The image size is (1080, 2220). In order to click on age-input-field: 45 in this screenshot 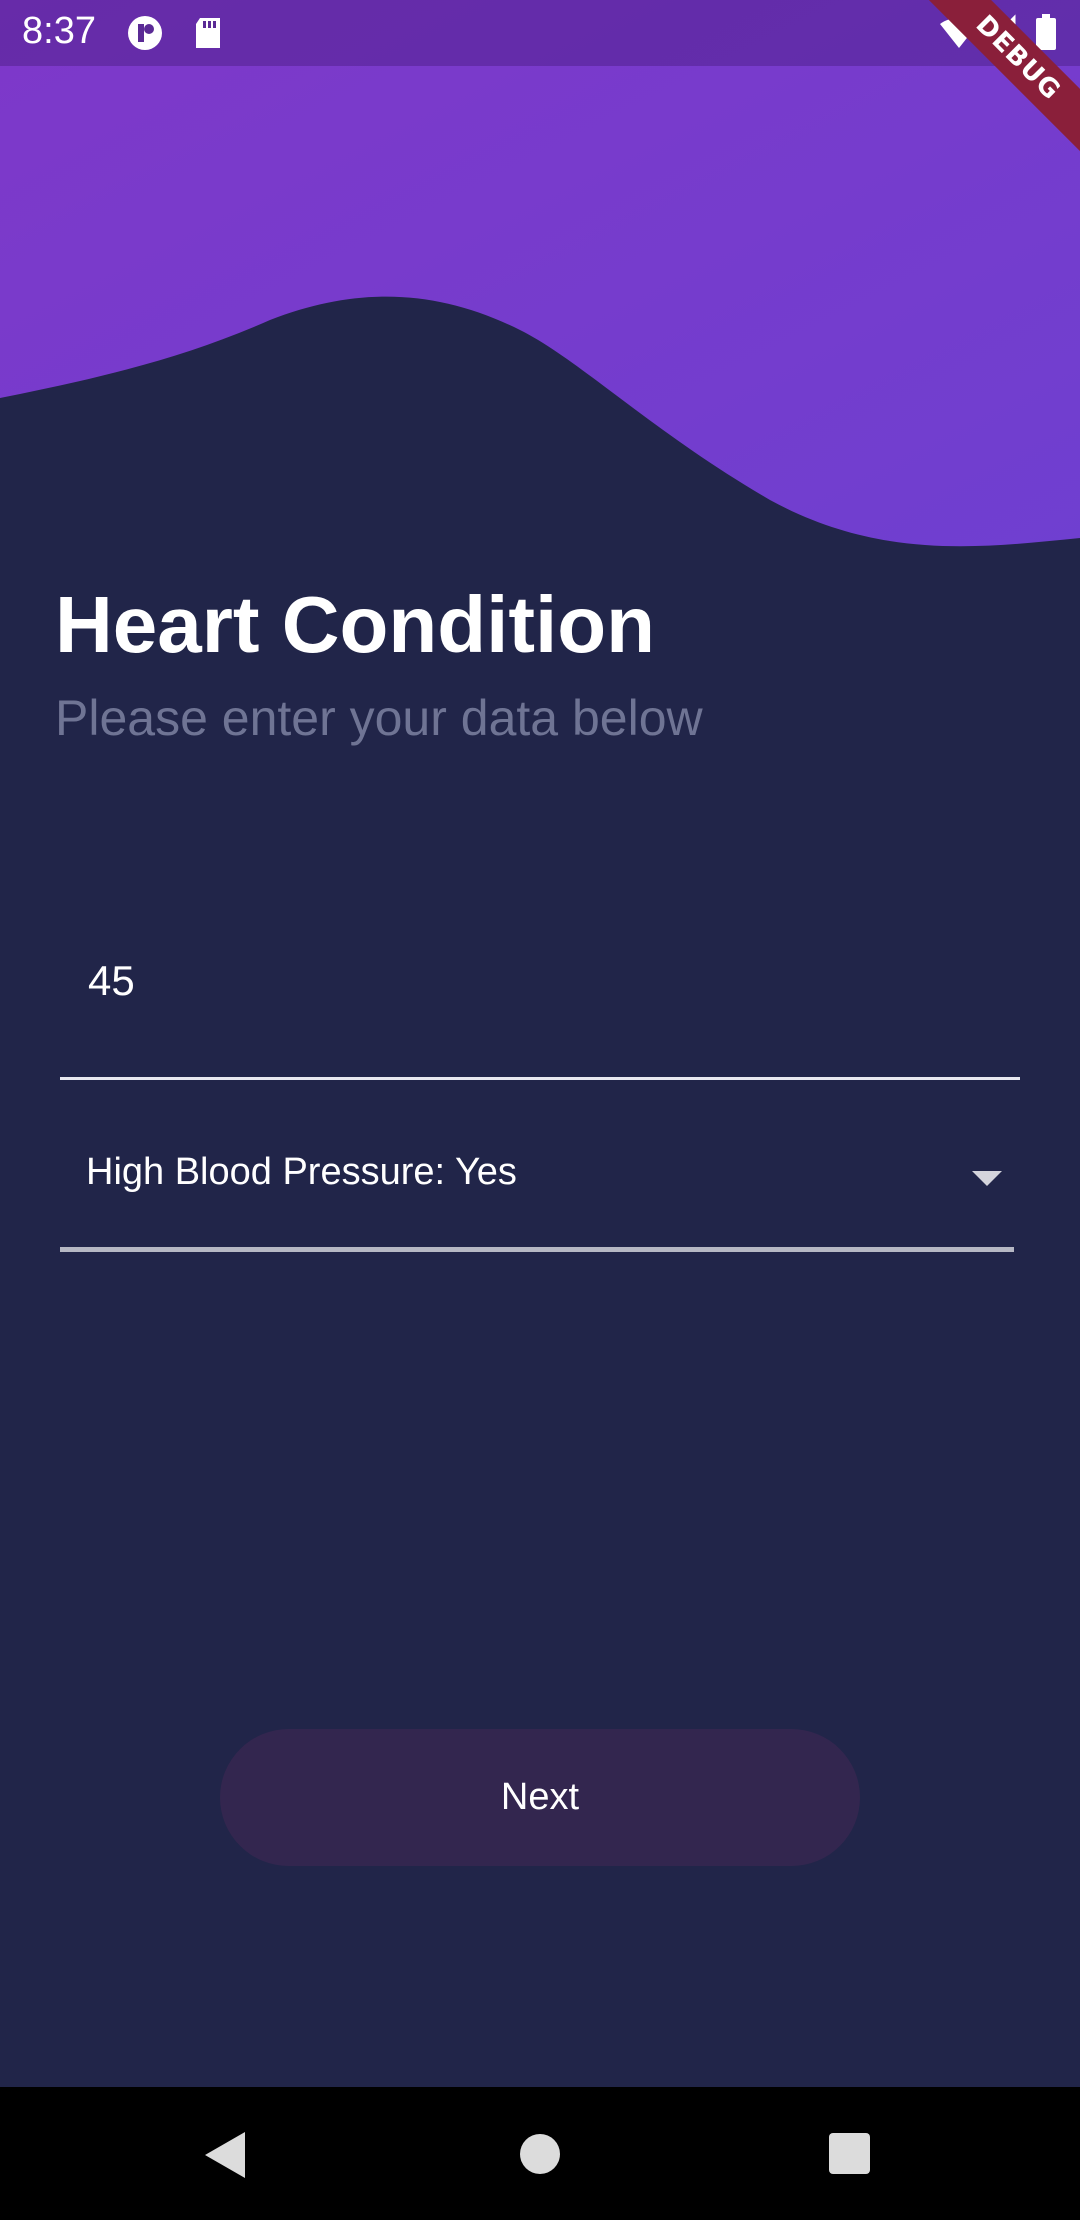, I will do `click(540, 1002)`.